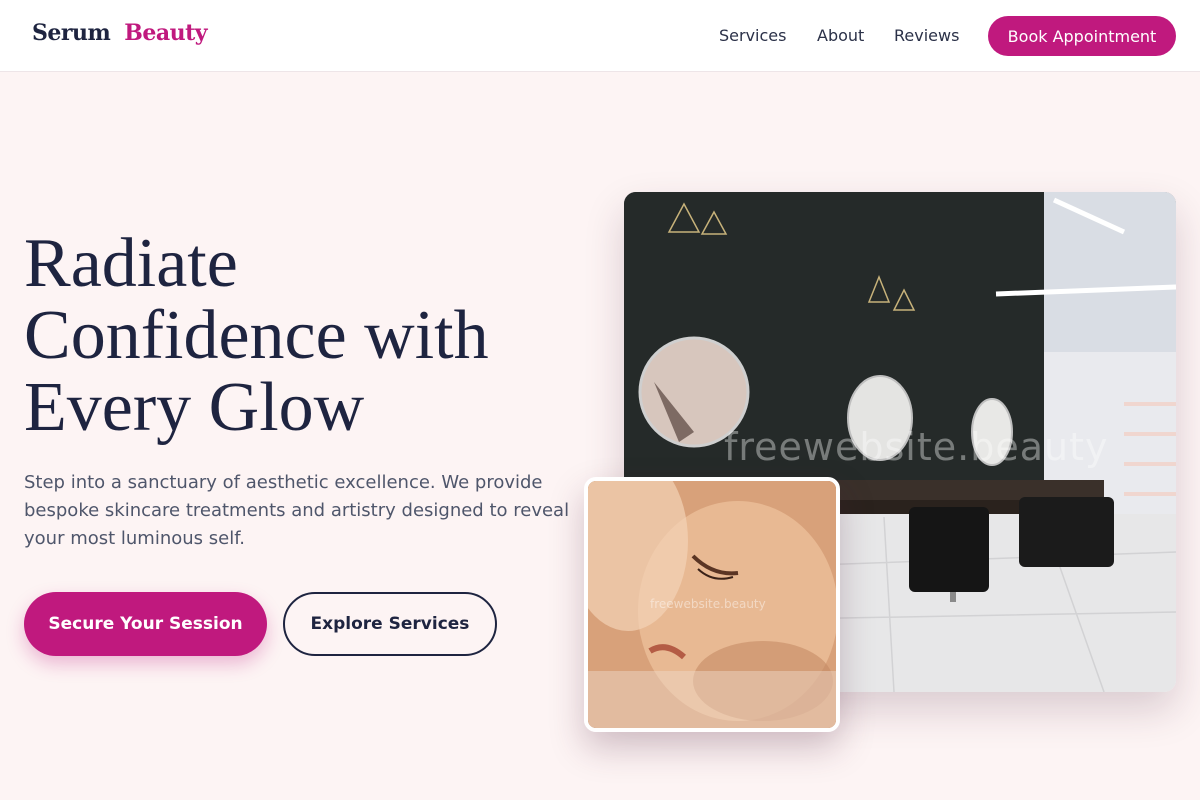  I want to click on hero-title-line: Radiate, so click(131, 263).